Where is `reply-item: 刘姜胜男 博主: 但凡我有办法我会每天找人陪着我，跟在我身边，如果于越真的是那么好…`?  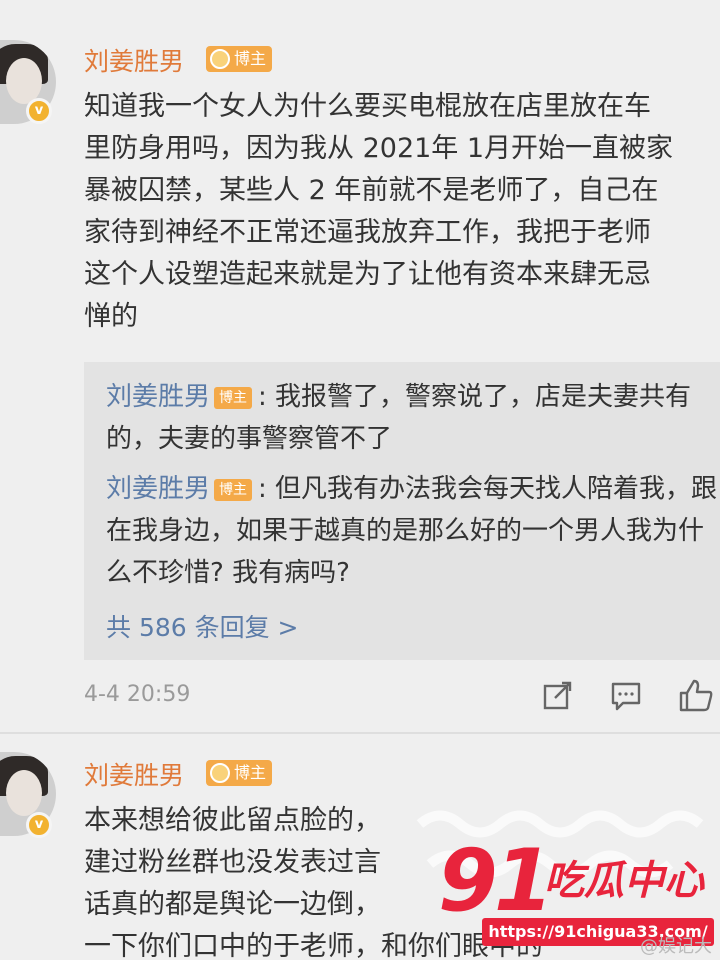 reply-item: 刘姜胜男 博主: 但凡我有办法我会每天找人陪着我，跟在我身边，如果于越真的是那么好… is located at coordinates (413, 531).